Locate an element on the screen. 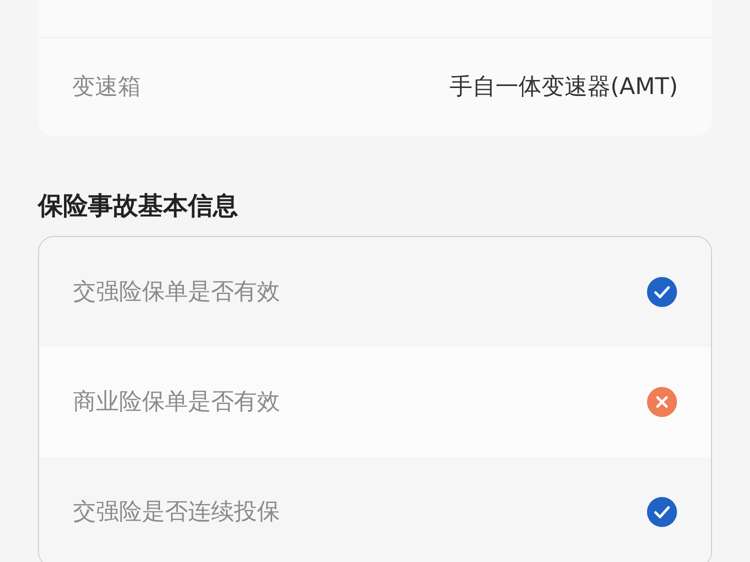 Image resolution: width=750 pixels, height=562 pixels. field-value: 手自一体变速器(AMT) is located at coordinates (563, 87).